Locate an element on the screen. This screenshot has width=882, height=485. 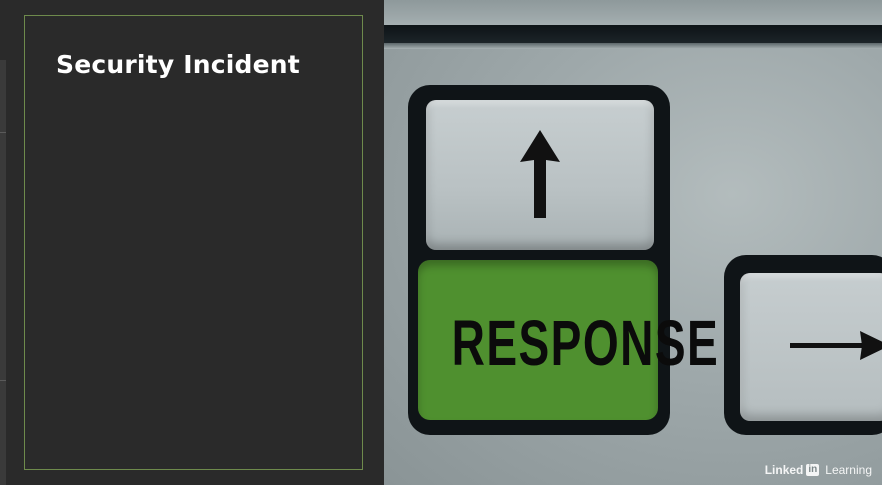
watermark-product: Learning is located at coordinates (848, 470).